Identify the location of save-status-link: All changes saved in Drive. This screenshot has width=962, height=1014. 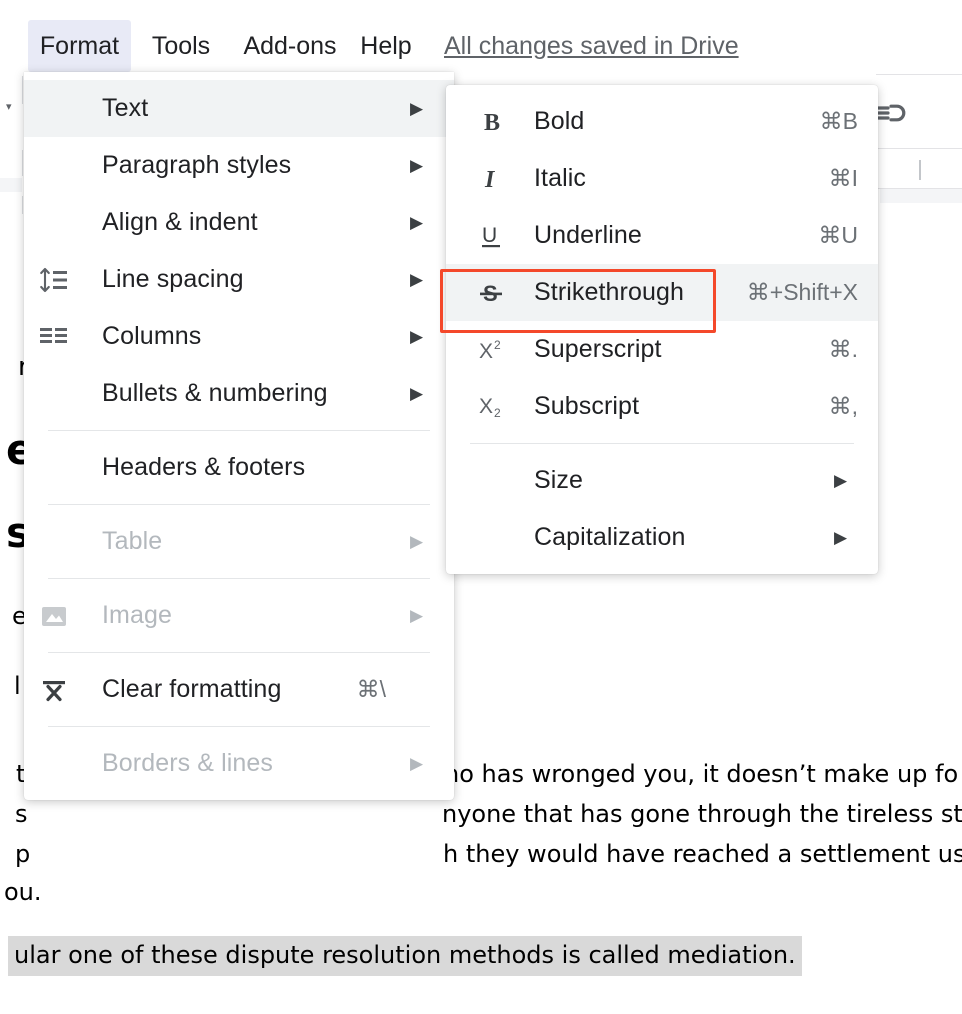
(591, 46).